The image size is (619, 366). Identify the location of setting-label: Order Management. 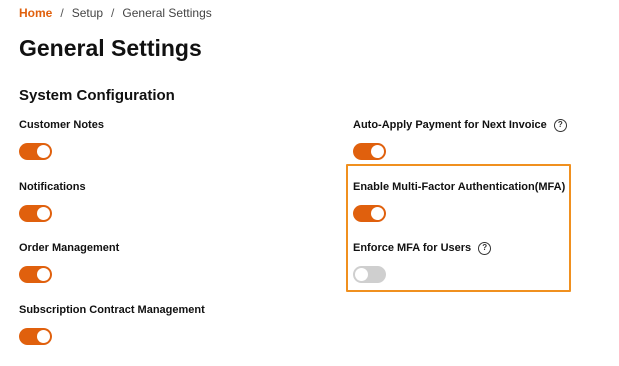
(69, 248).